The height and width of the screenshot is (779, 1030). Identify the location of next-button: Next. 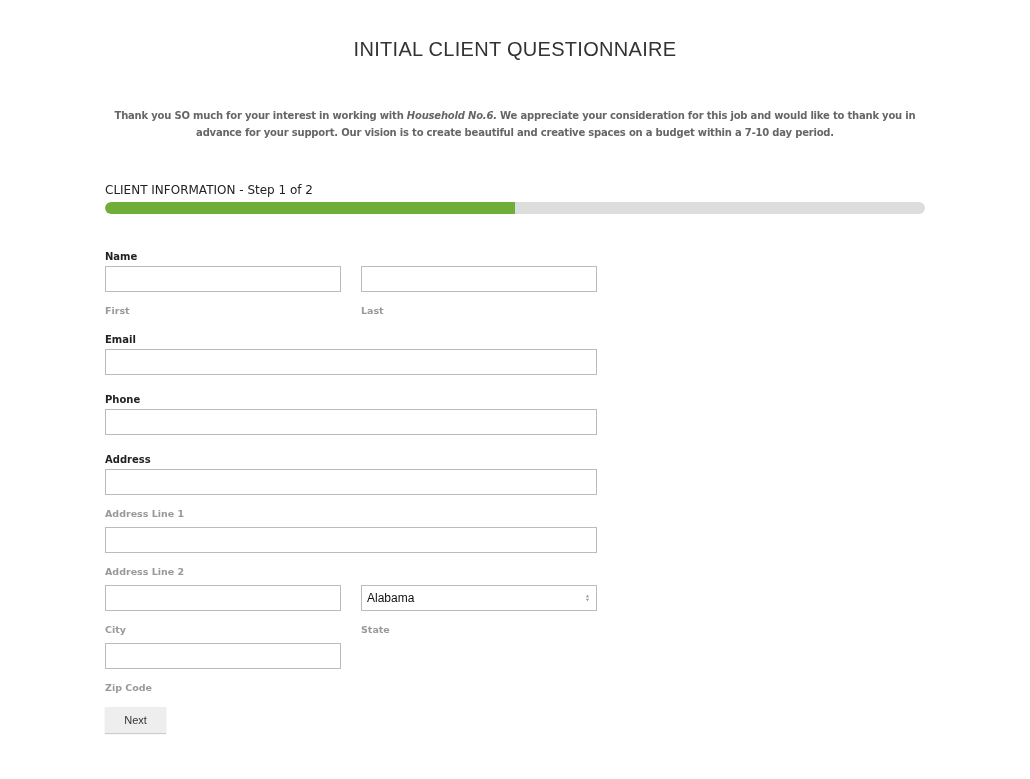
(135, 720).